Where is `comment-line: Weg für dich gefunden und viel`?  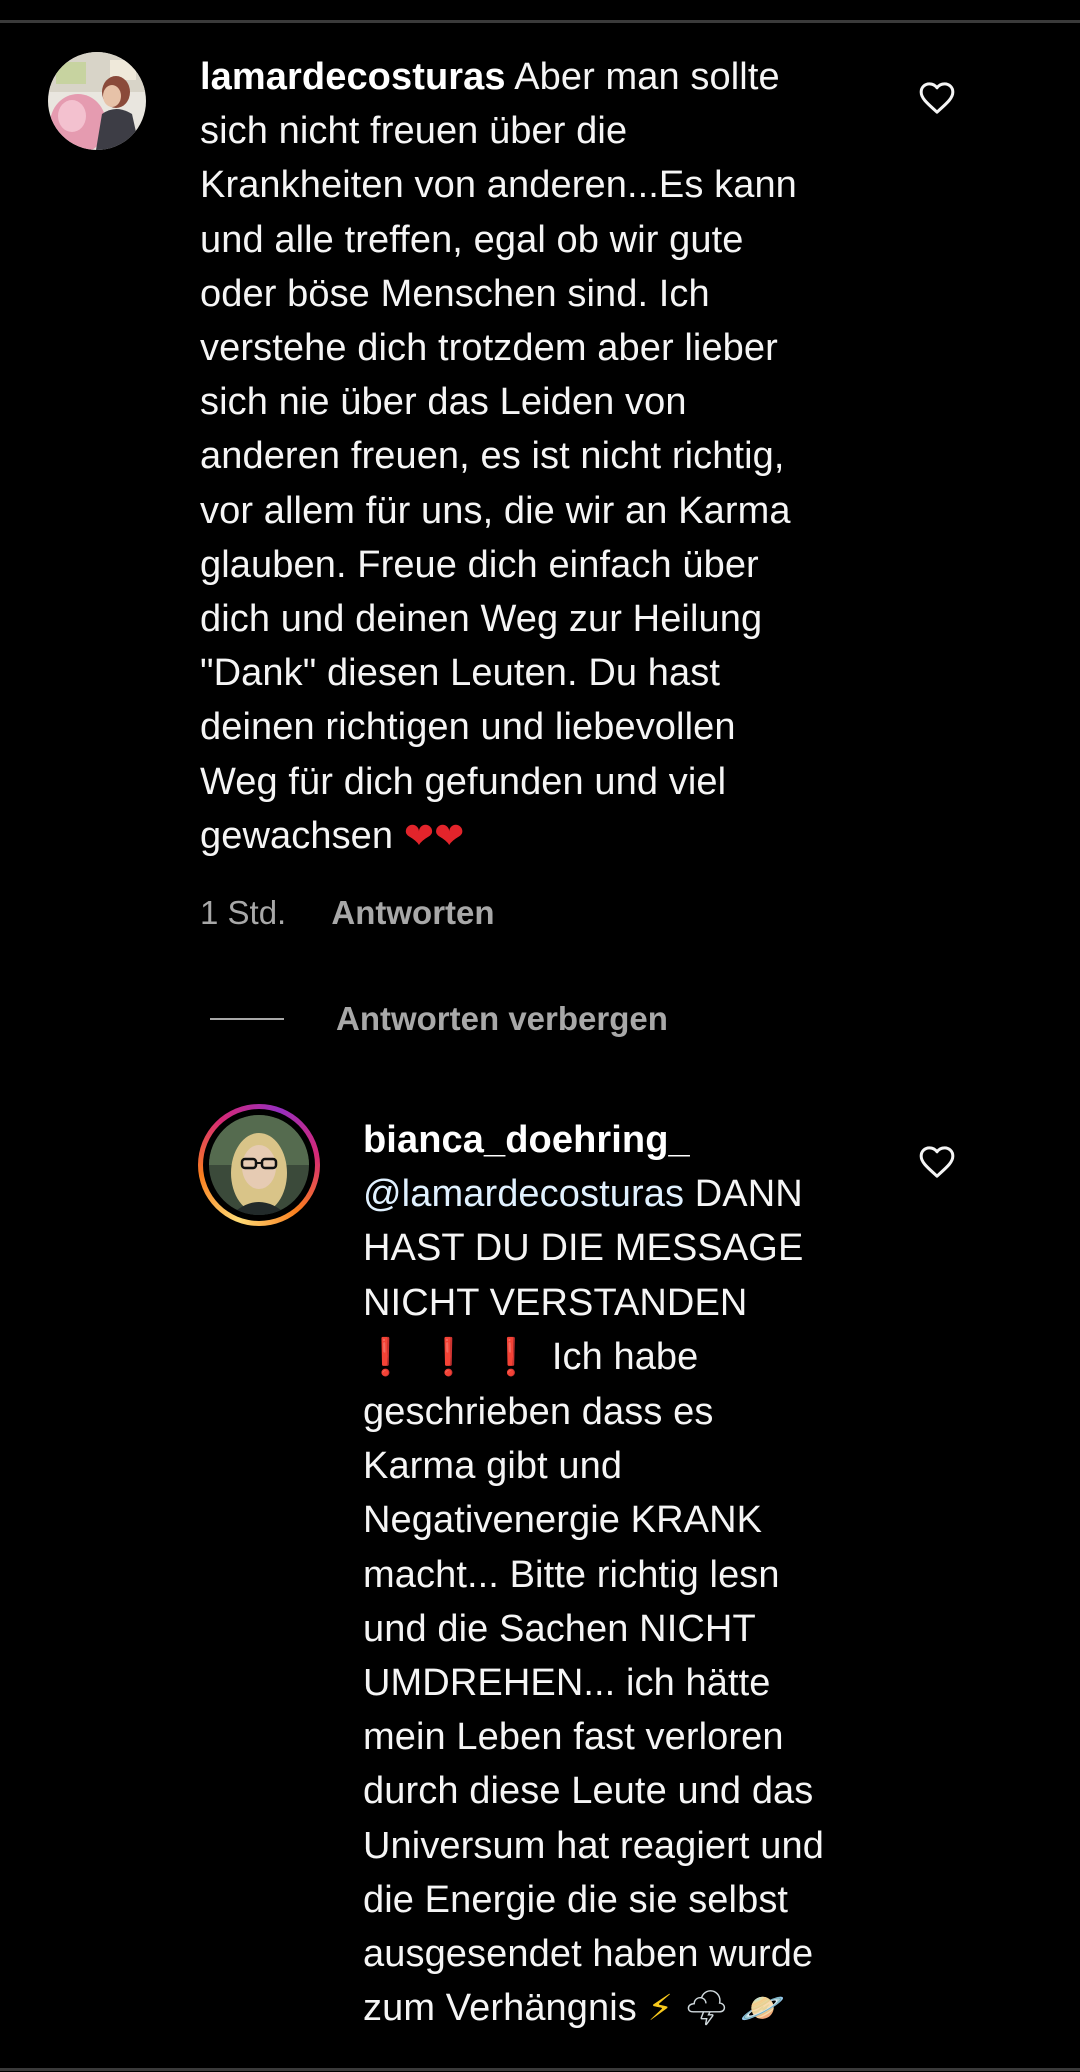
comment-line: Weg für dich gefunden und viel is located at coordinates (463, 781).